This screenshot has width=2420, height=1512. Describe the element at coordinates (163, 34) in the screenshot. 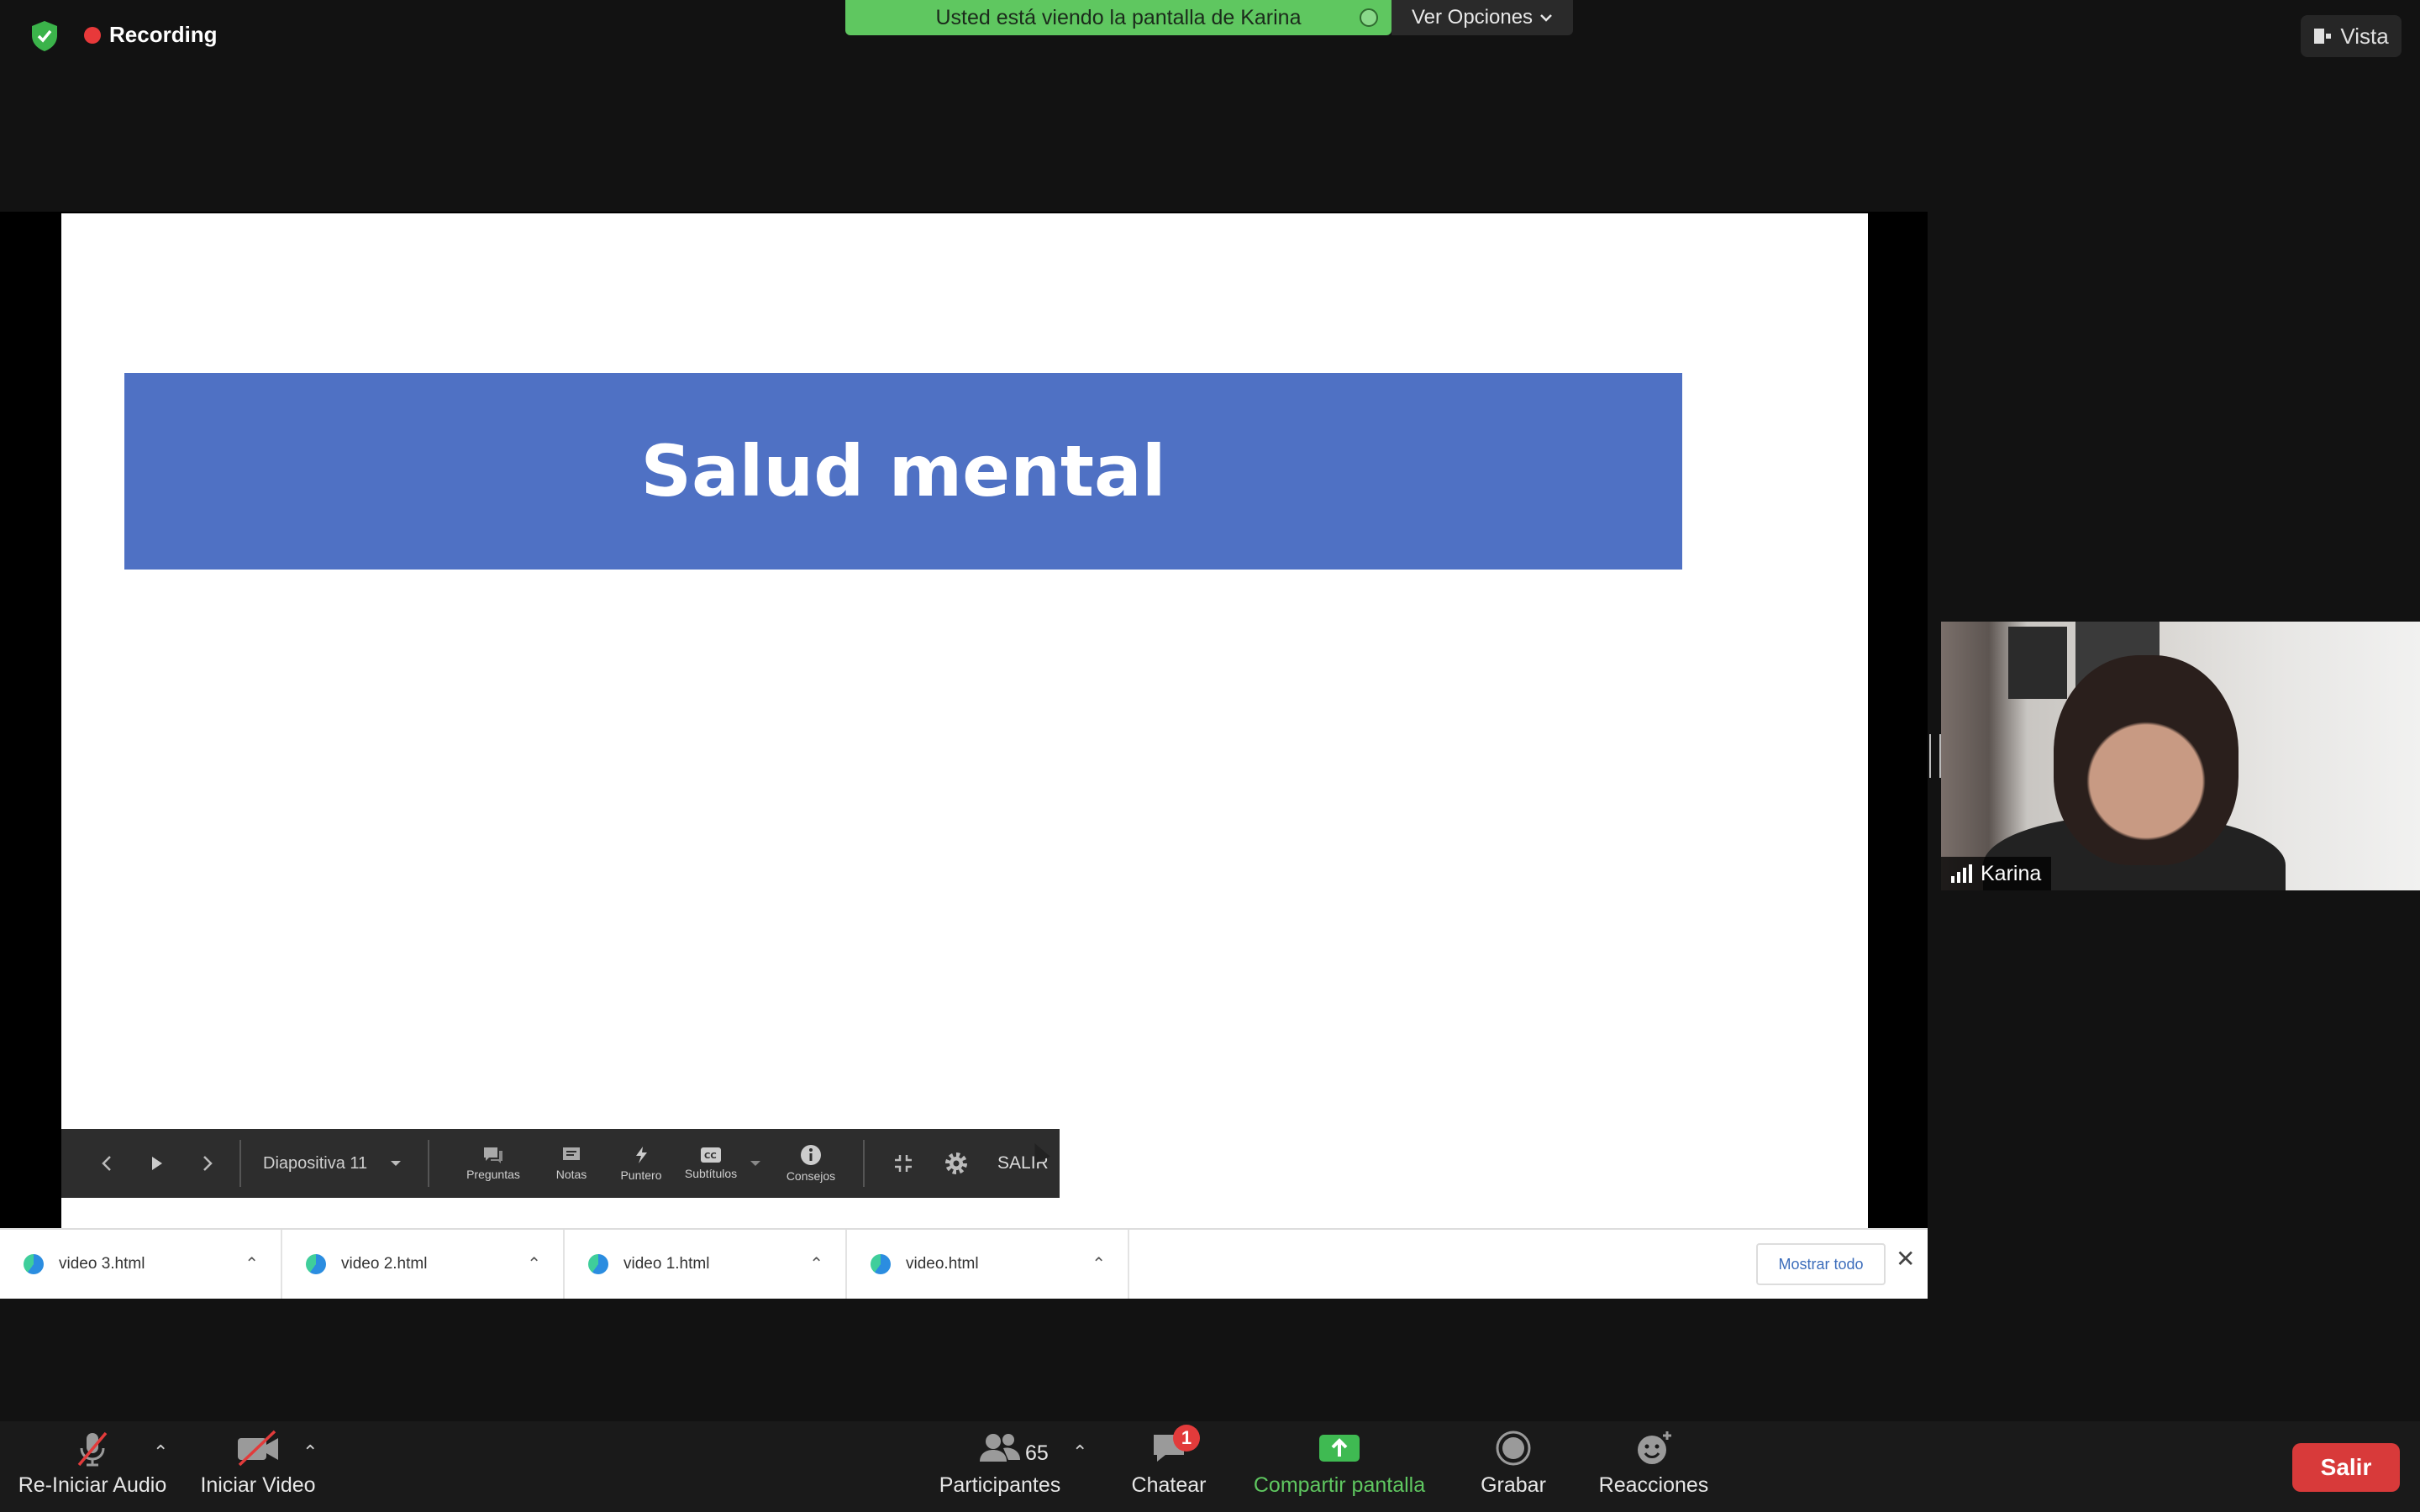

I see `recording-label: Recording` at that location.